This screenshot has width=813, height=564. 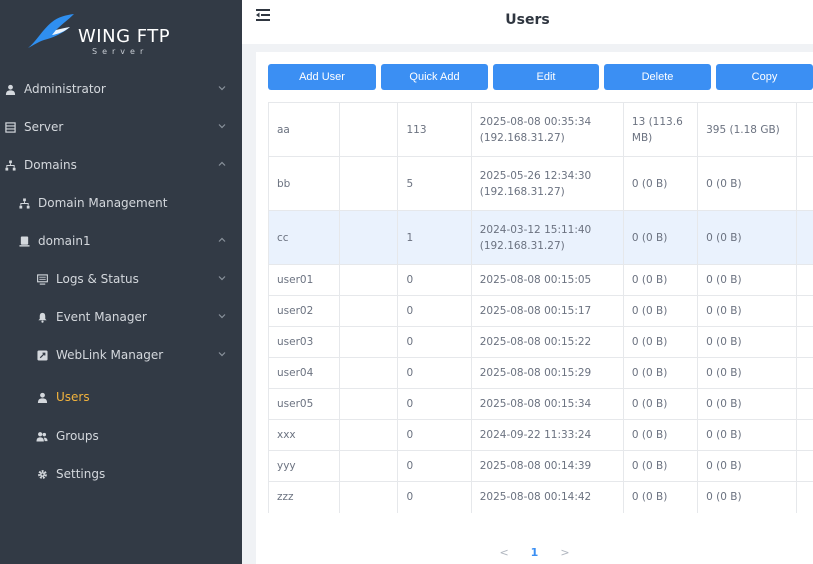 What do you see at coordinates (121, 89) in the screenshot?
I see `sidebar-item-administrator: Administrator` at bounding box center [121, 89].